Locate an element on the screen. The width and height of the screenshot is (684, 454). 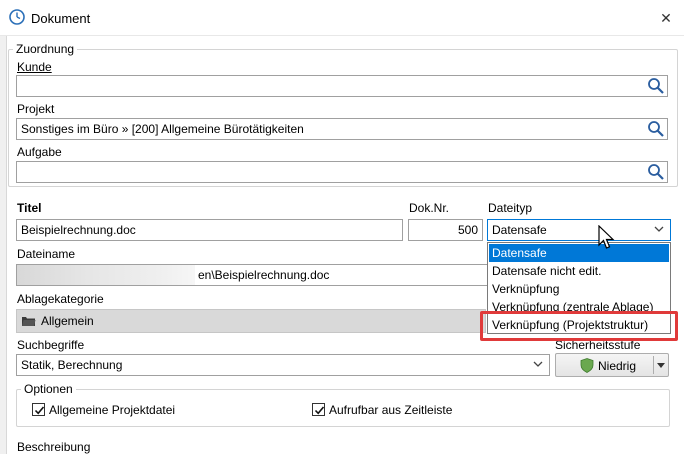
clock-icon is located at coordinates (17, 17).